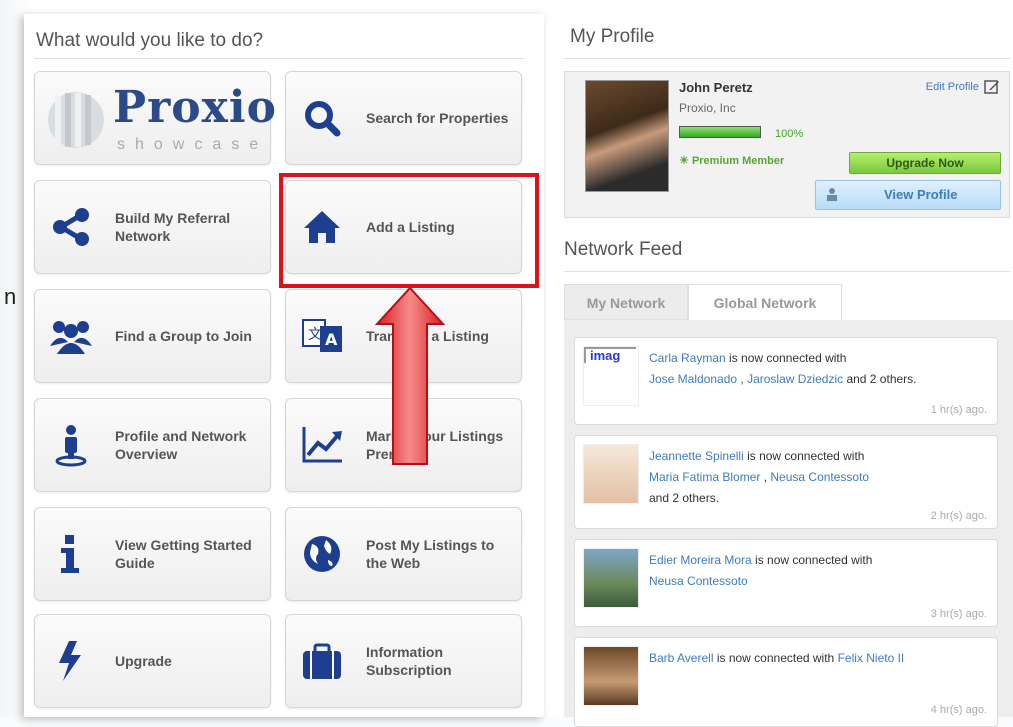 This screenshot has height=727, width=1013. Describe the element at coordinates (789, 134) in the screenshot. I see `progress-percent: 100%` at that location.